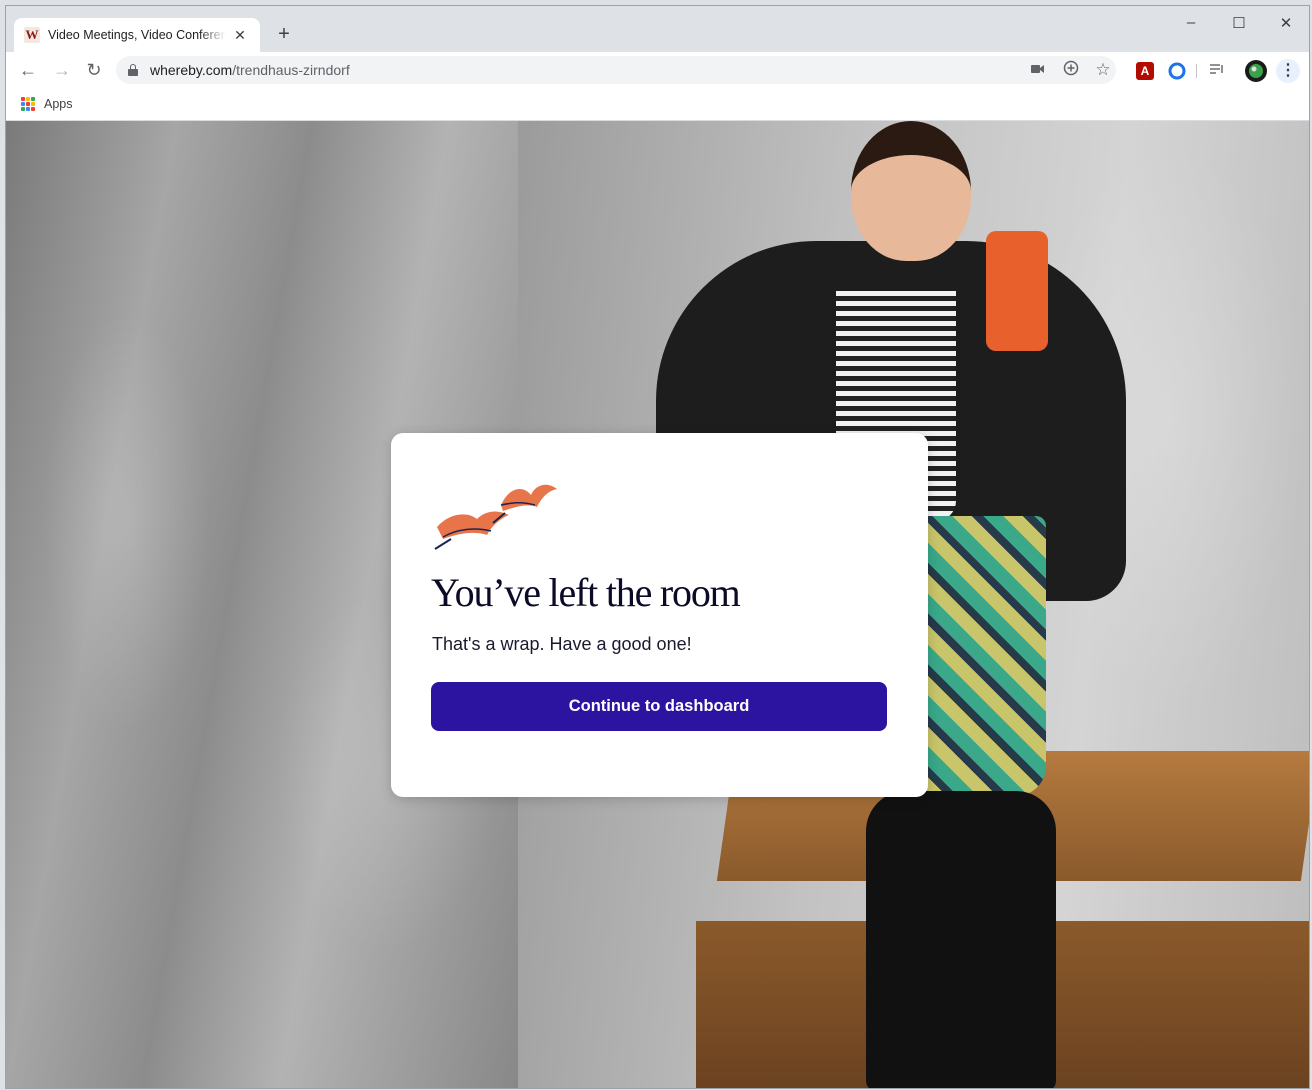 The width and height of the screenshot is (1312, 1090). What do you see at coordinates (28, 70) in the screenshot?
I see `back-arrow-icon: ←` at bounding box center [28, 70].